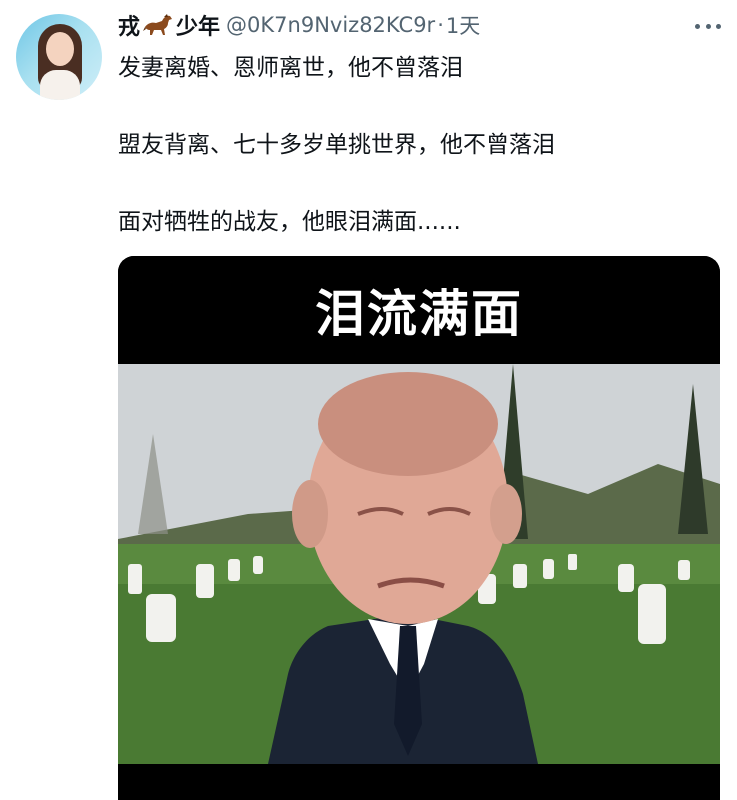 This screenshot has height=800, width=737. Describe the element at coordinates (336, 145) in the screenshot. I see `tweet-line: 盟友背离、七十多岁单挑世界，他不曾落泪` at that location.